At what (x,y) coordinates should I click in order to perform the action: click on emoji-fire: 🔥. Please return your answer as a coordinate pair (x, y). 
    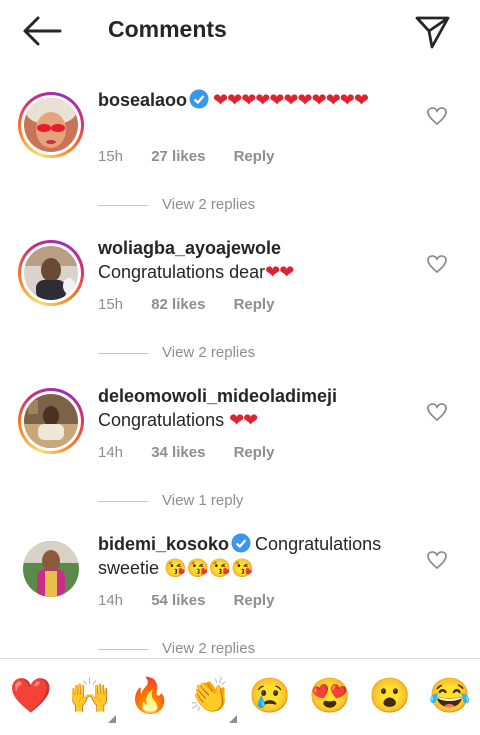
    Looking at the image, I should click on (150, 696).